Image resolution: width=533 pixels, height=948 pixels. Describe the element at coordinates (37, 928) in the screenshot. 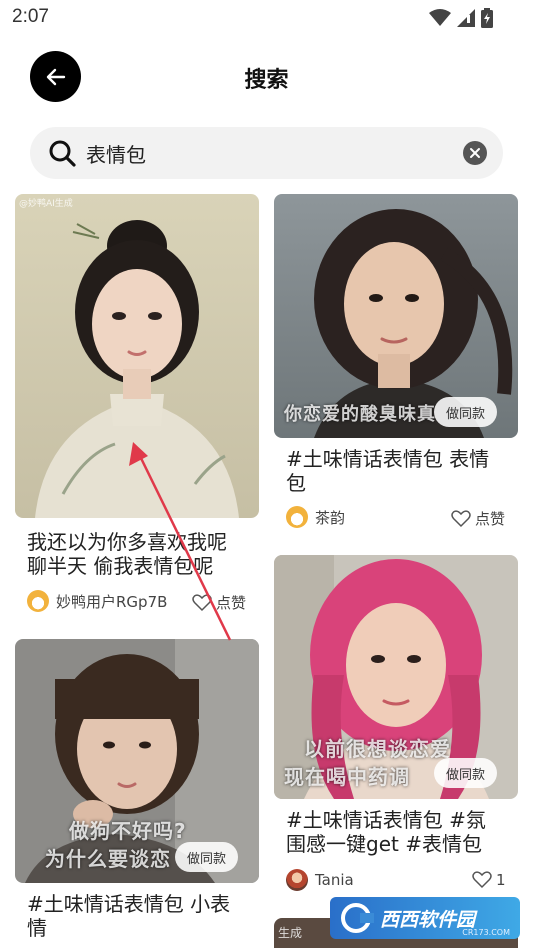

I see `card-title-line: 情` at that location.